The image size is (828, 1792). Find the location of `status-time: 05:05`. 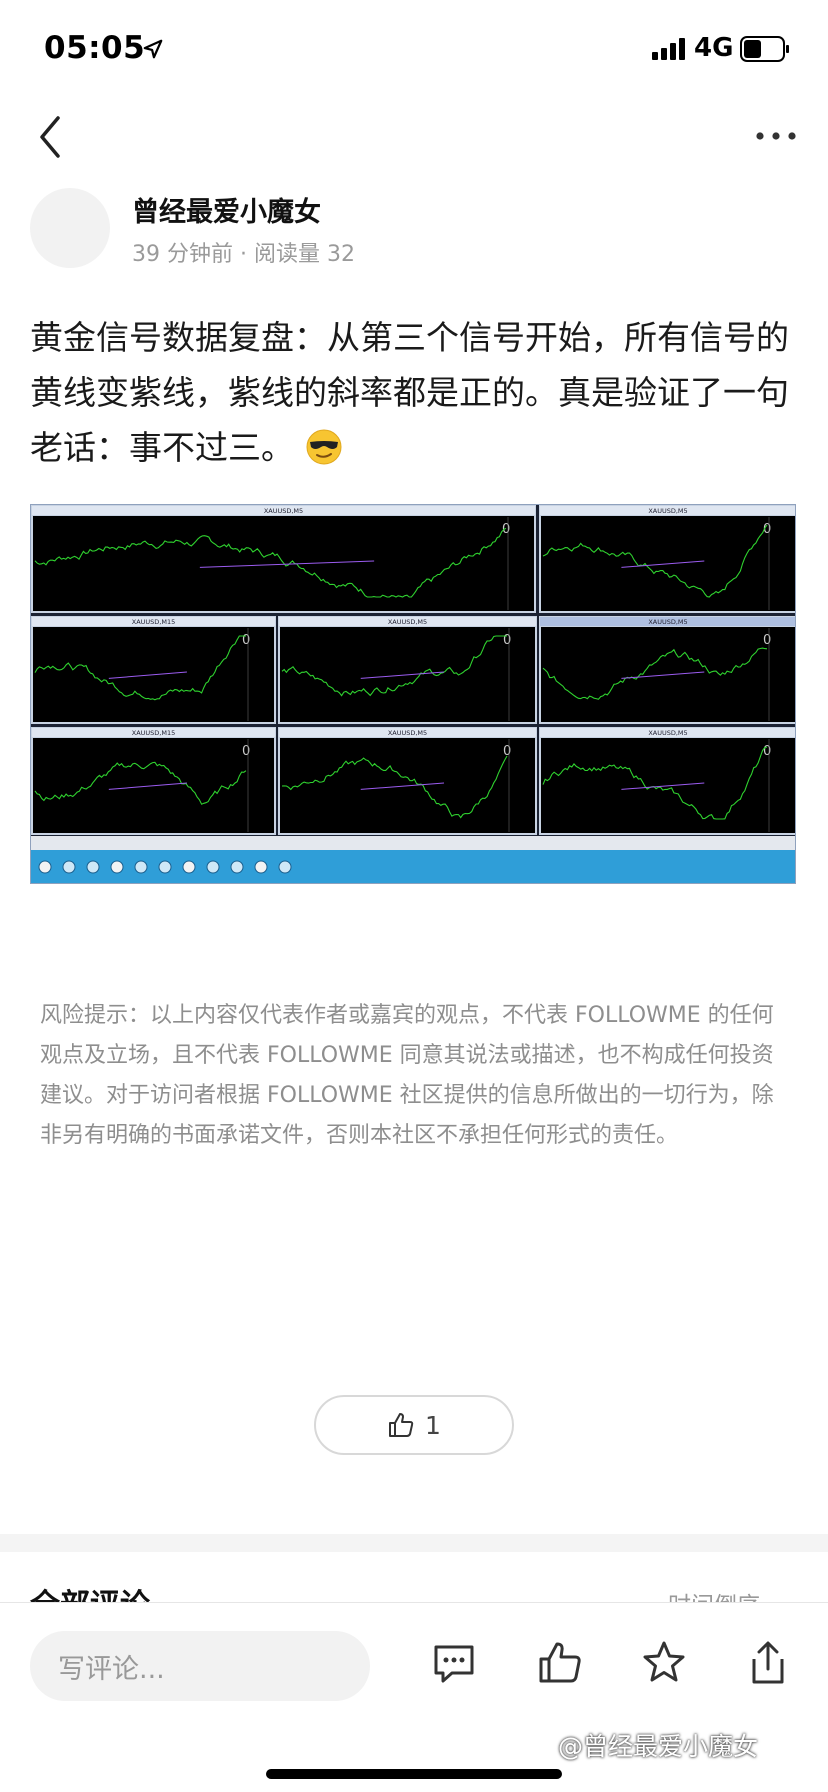

status-time: 05:05 is located at coordinates (95, 48).